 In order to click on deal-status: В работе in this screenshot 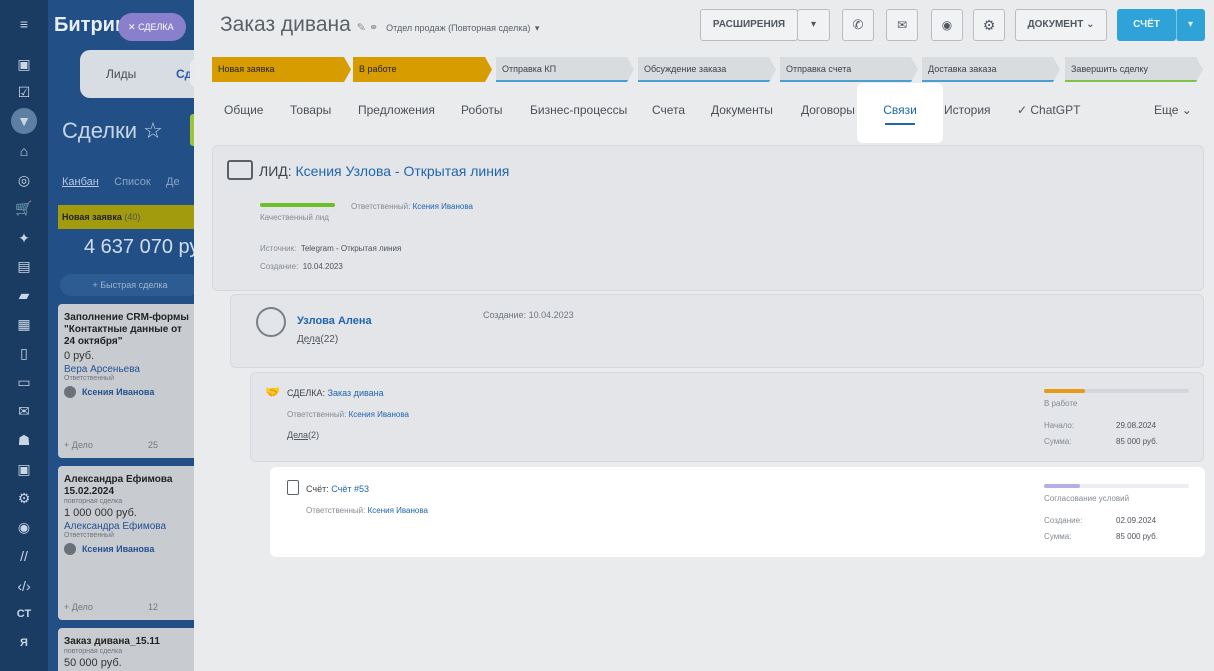, I will do `click(1061, 403)`.